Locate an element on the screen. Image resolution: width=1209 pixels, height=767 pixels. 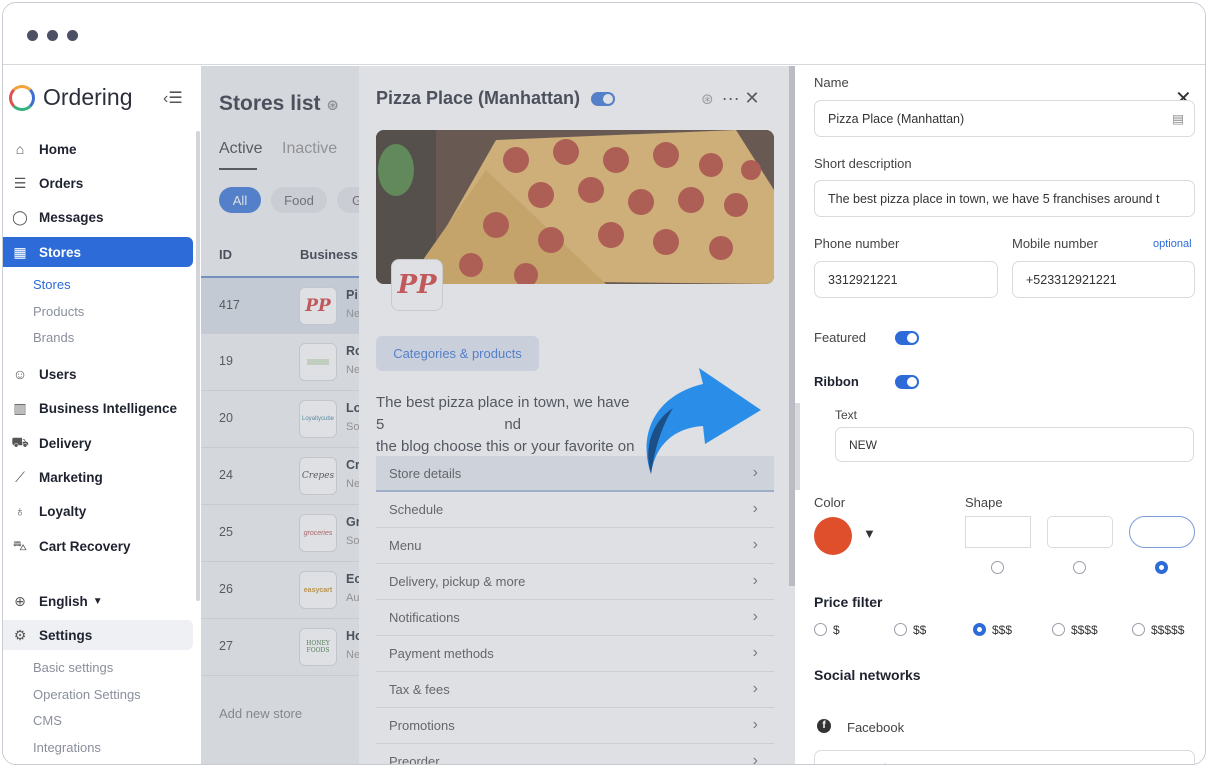
tab-label: Active is located at coordinates (241, 148).